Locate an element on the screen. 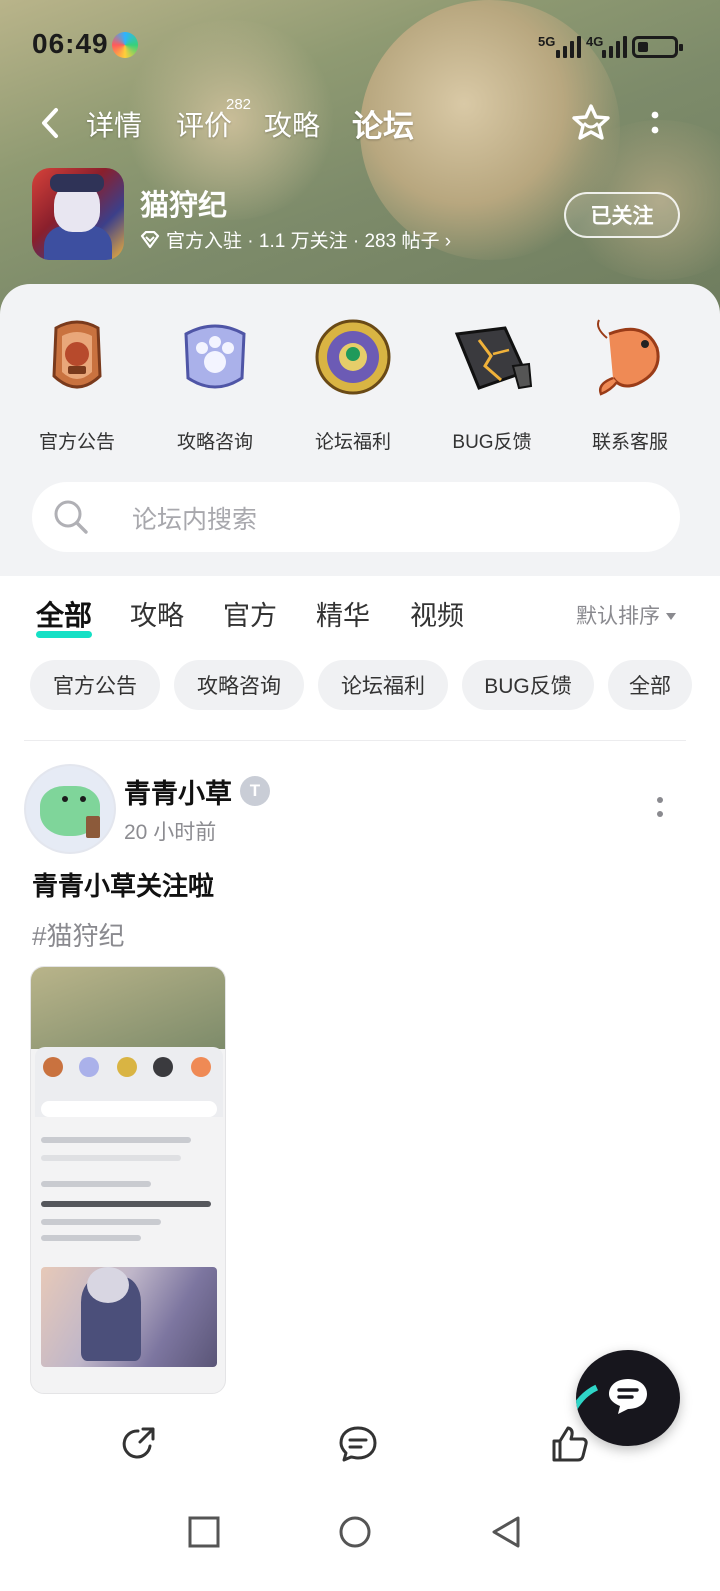  verified-diamond-icon is located at coordinates (150, 239).